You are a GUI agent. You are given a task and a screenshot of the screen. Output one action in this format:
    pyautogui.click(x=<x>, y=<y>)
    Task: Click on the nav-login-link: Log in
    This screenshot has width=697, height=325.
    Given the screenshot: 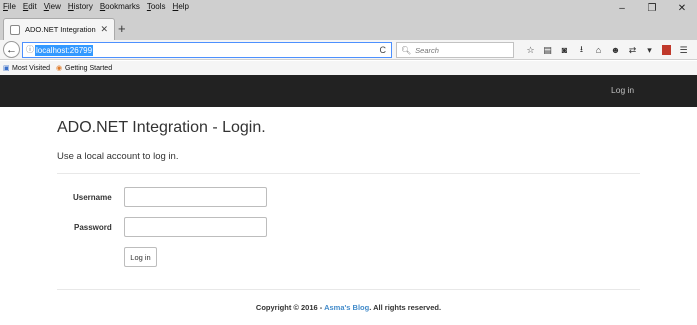 What is the action you would take?
    pyautogui.click(x=622, y=90)
    